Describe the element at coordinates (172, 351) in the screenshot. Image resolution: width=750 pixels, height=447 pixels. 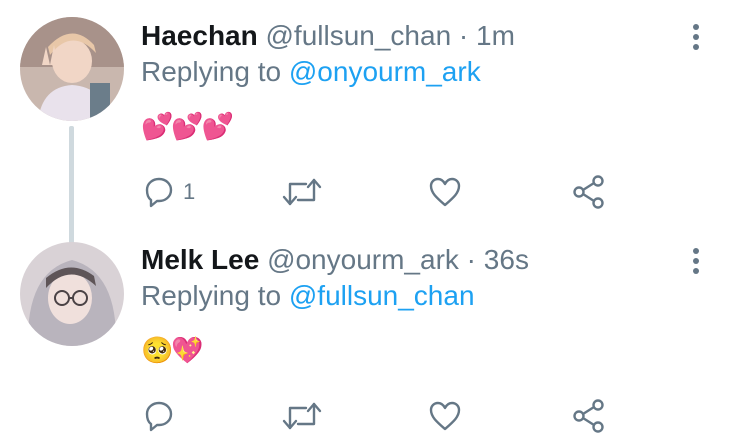
I see `tweet-body: 🥺💖` at that location.